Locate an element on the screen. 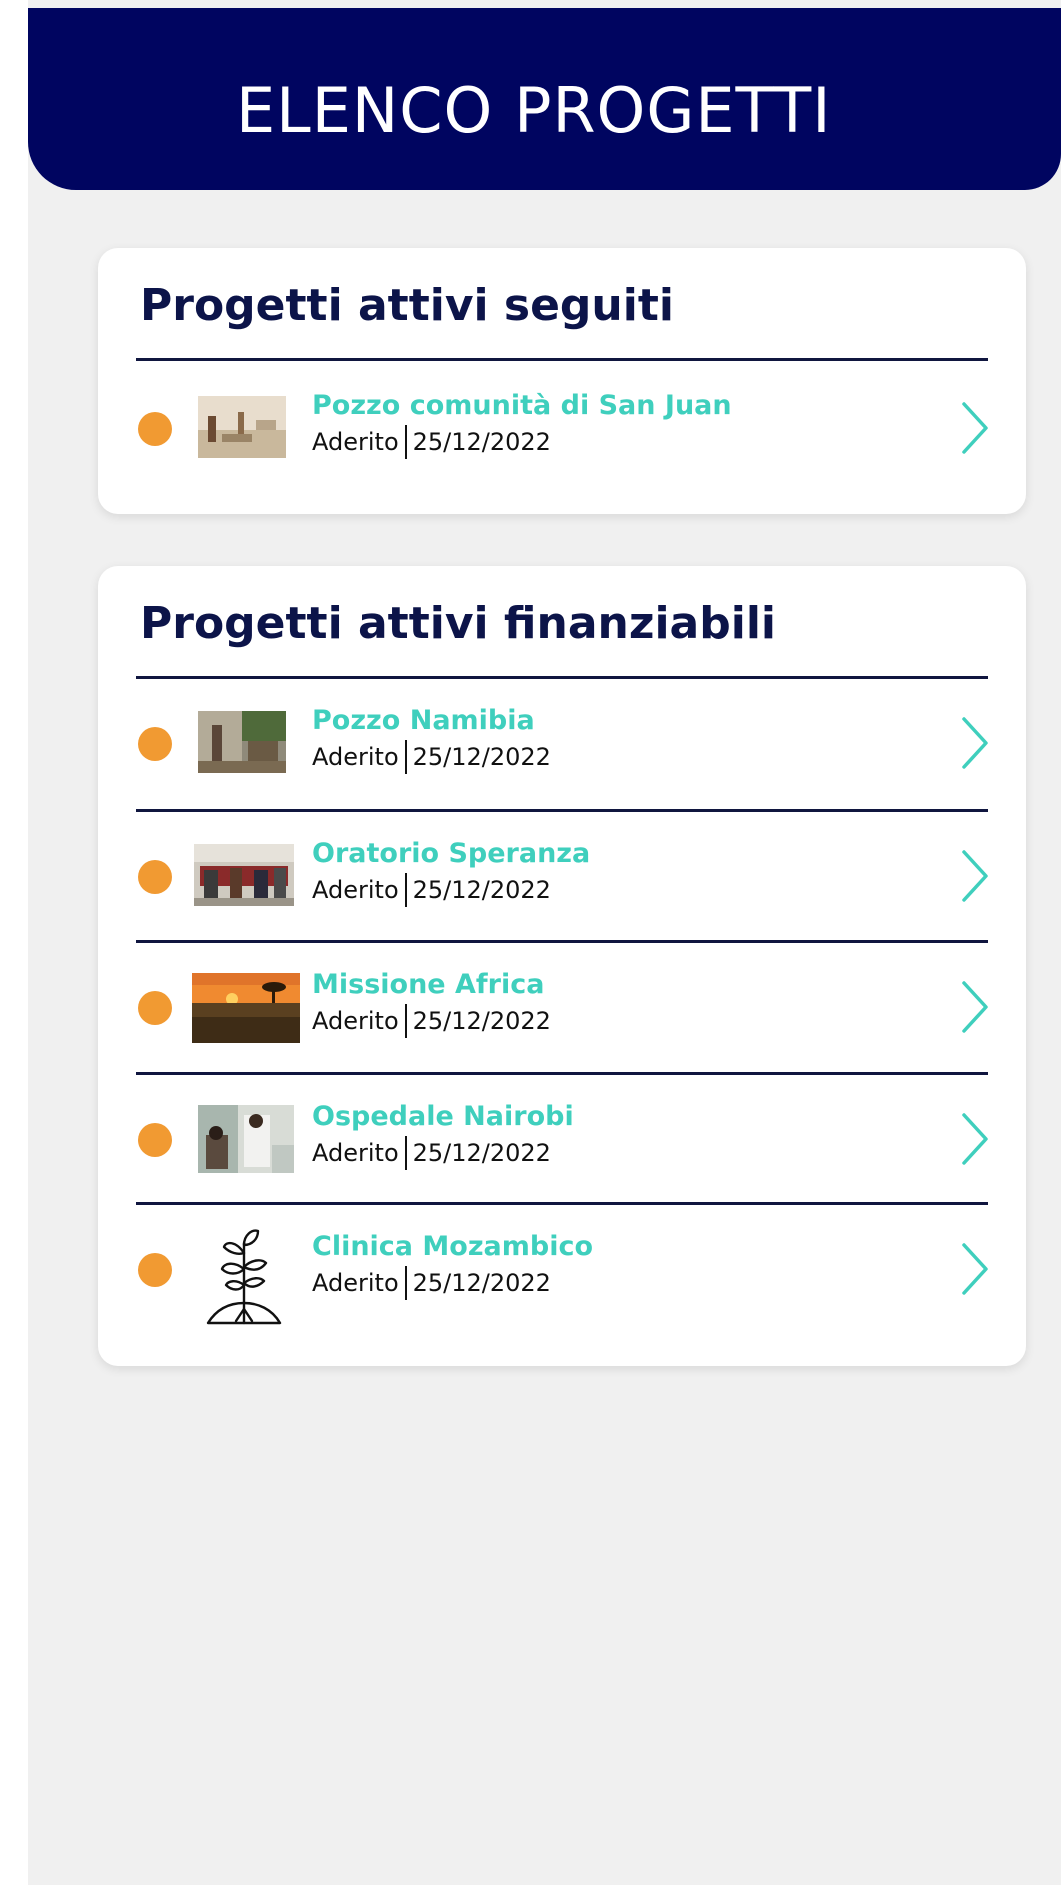  project-name: Pozzo Namibia is located at coordinates (423, 720).